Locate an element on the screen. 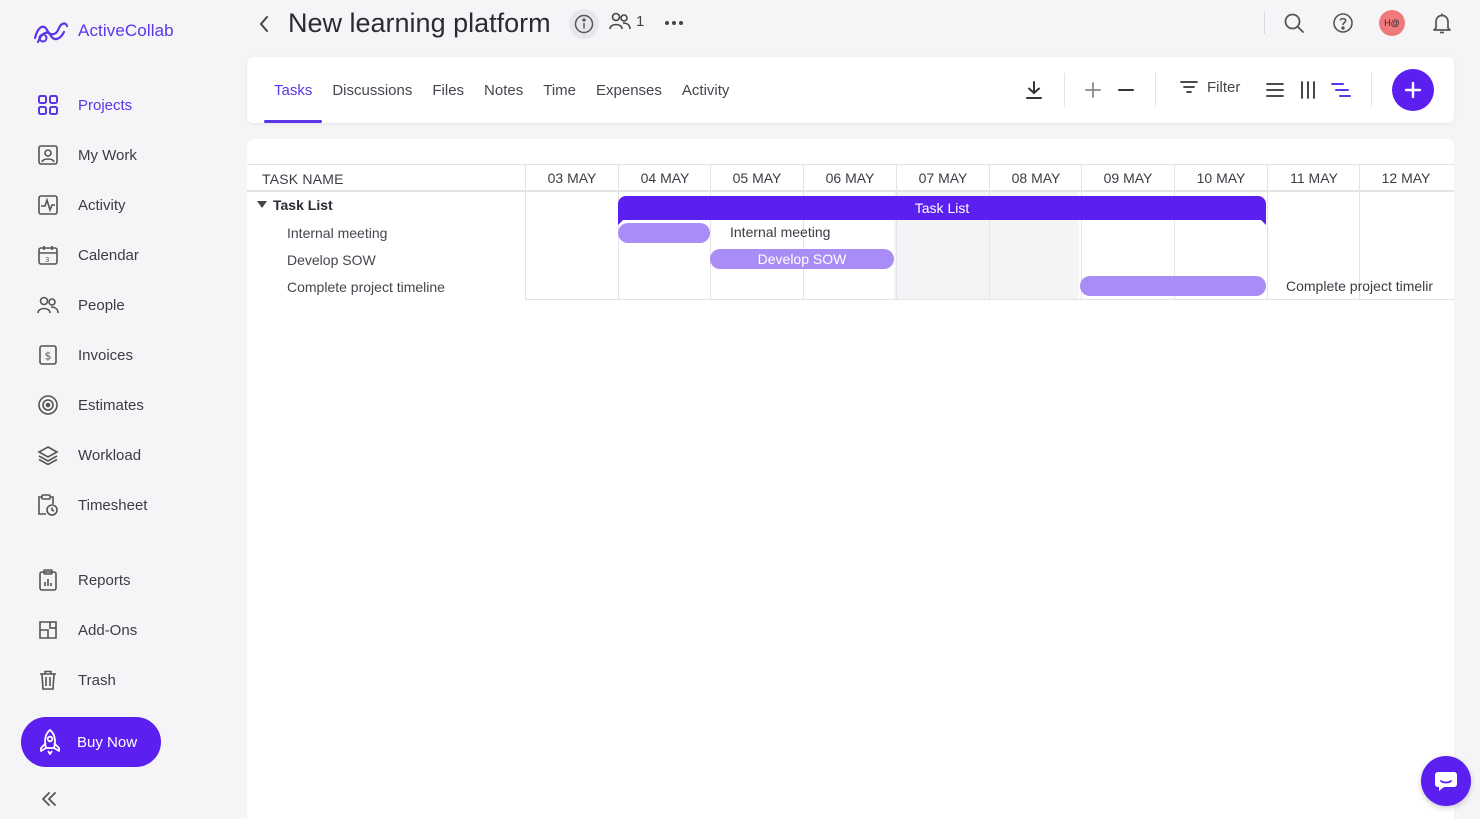  avatar: H@ is located at coordinates (1392, 23).